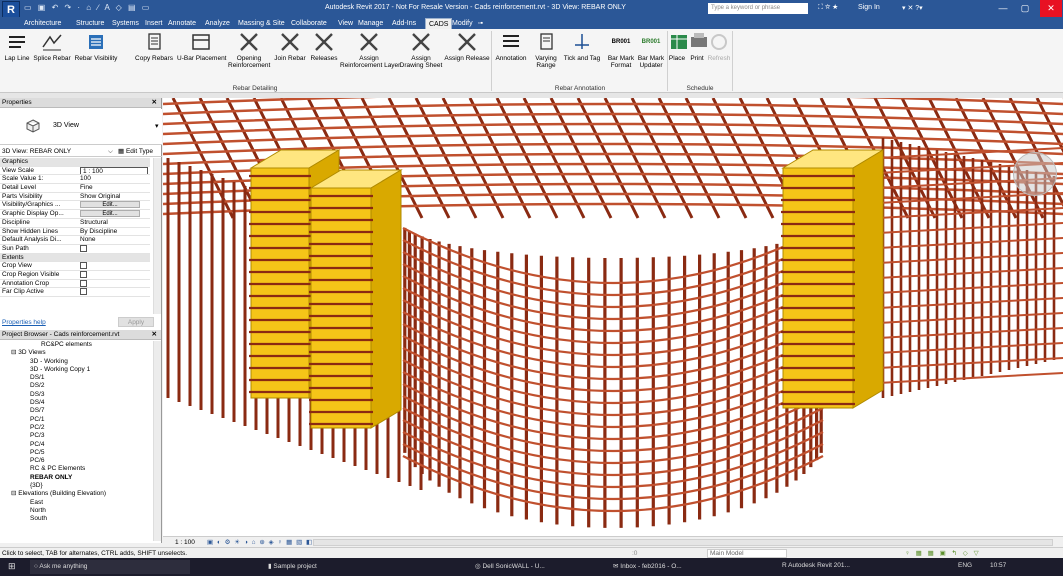 The height and width of the screenshot is (576, 1063). What do you see at coordinates (421, 50) in the screenshot?
I see `assign-drawing-sheet-button: Assign Drawing Sheet` at bounding box center [421, 50].